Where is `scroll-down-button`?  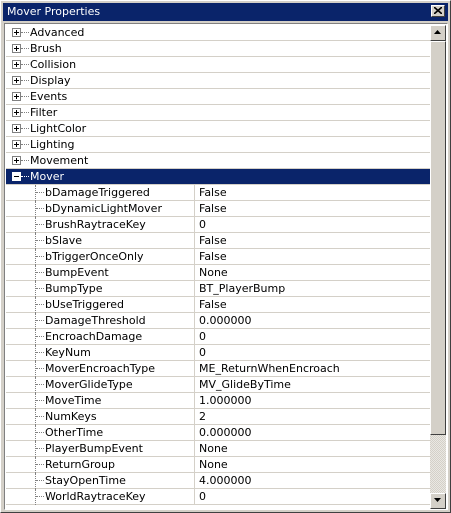
scroll-down-button is located at coordinates (438, 501).